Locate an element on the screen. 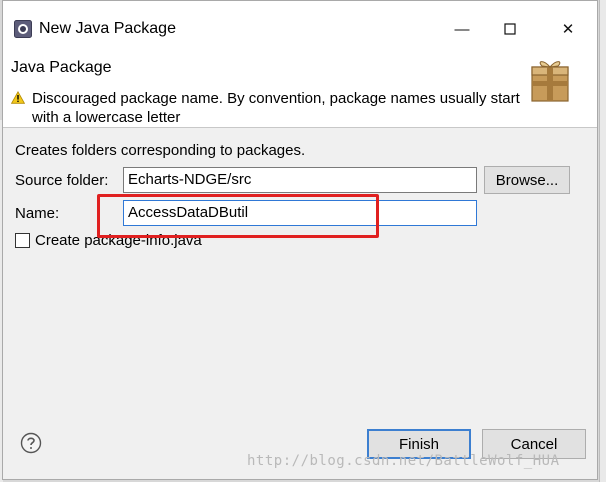 The width and height of the screenshot is (606, 482). title-bar: New Java Package — ✕ is located at coordinates (300, 29).